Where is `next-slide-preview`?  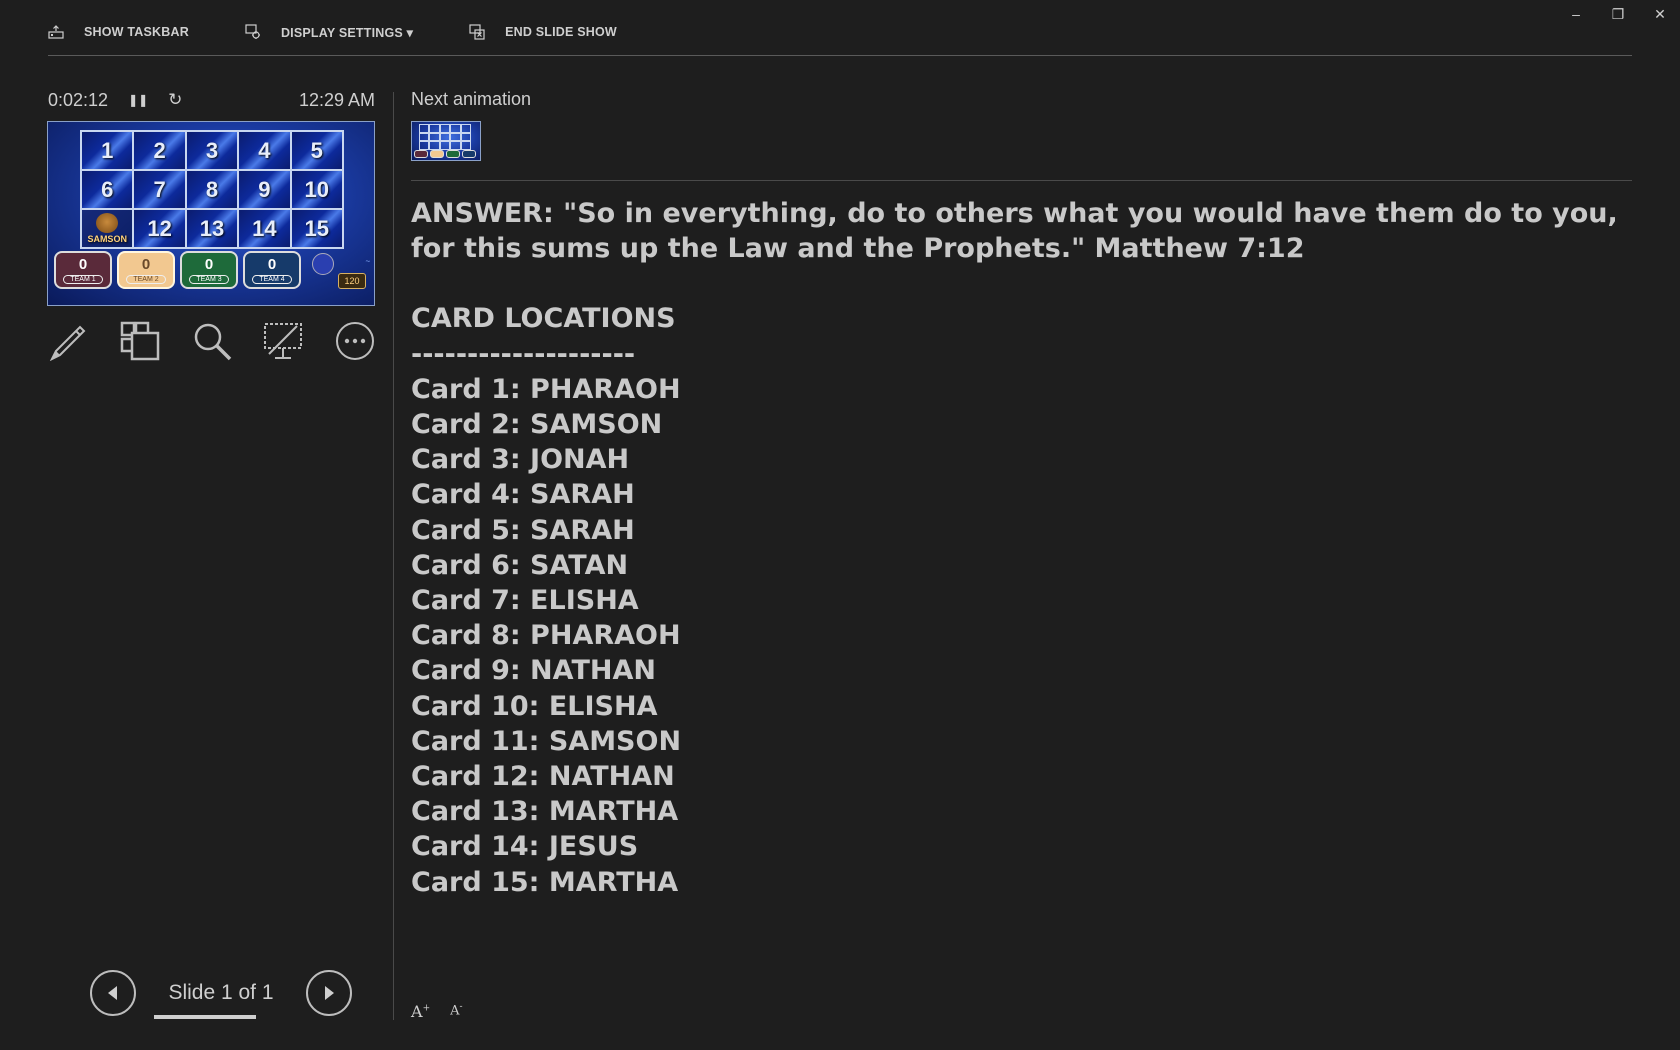
next-slide-preview is located at coordinates (446, 141).